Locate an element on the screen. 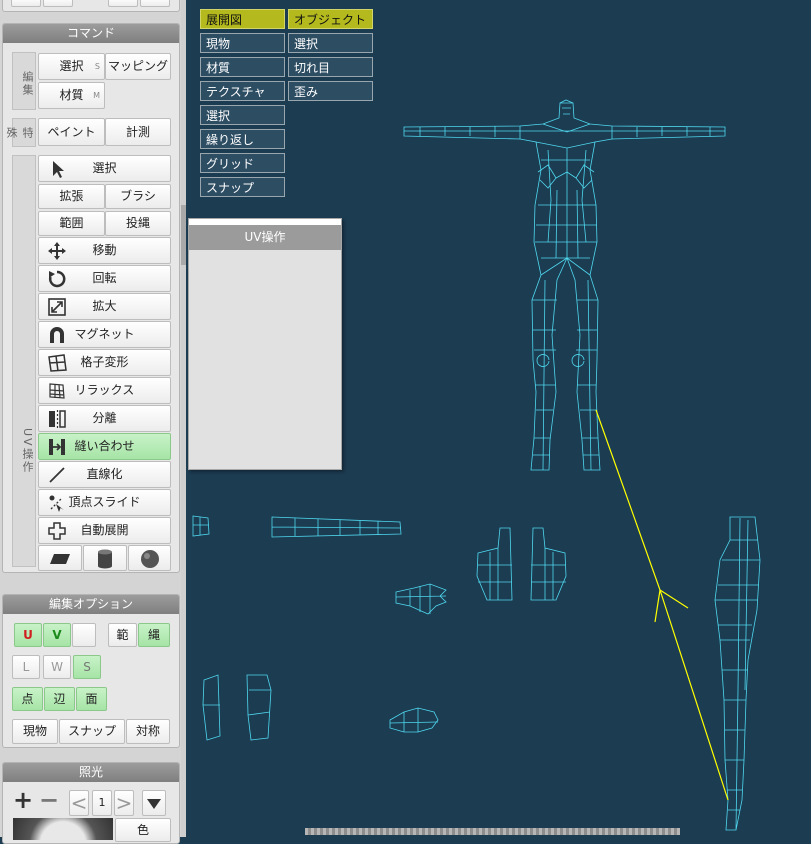 The image size is (811, 844). tool-rotate-label: 回転 is located at coordinates (104, 278).